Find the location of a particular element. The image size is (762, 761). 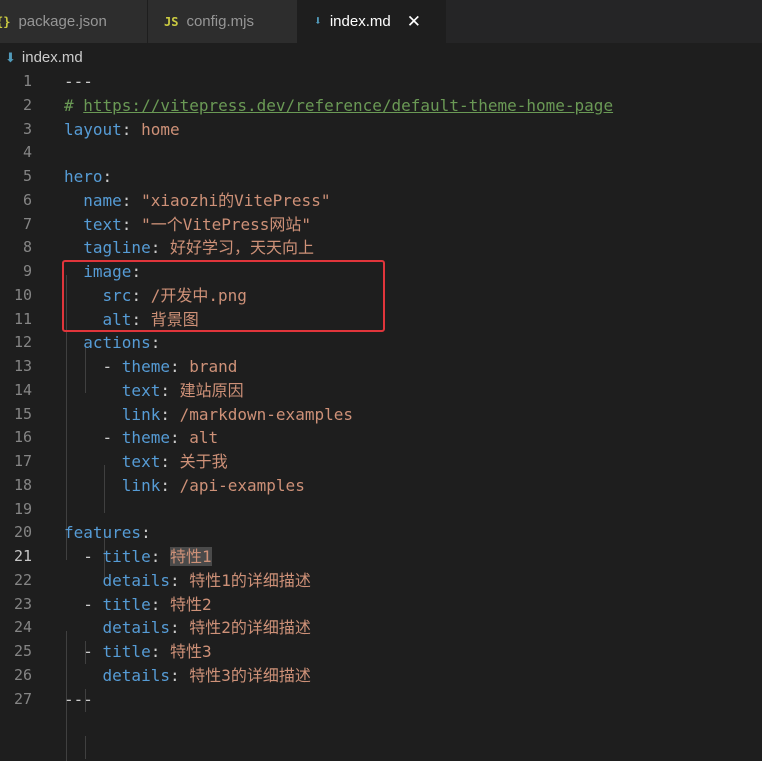

yaml-value: 特性2 is located at coordinates (190, 604).